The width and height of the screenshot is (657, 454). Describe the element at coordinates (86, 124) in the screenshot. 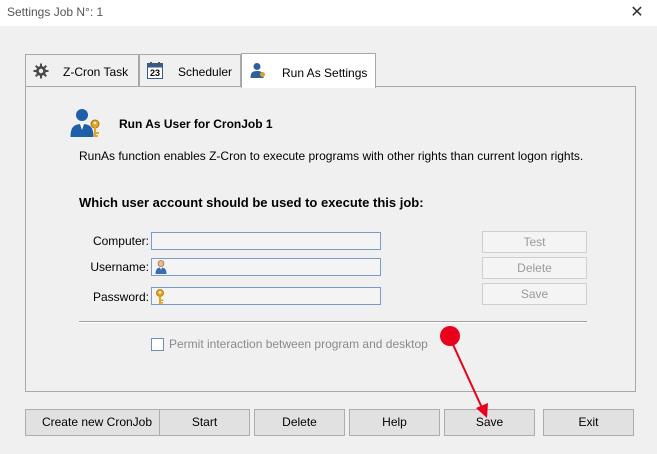

I see `user-key-icon` at that location.